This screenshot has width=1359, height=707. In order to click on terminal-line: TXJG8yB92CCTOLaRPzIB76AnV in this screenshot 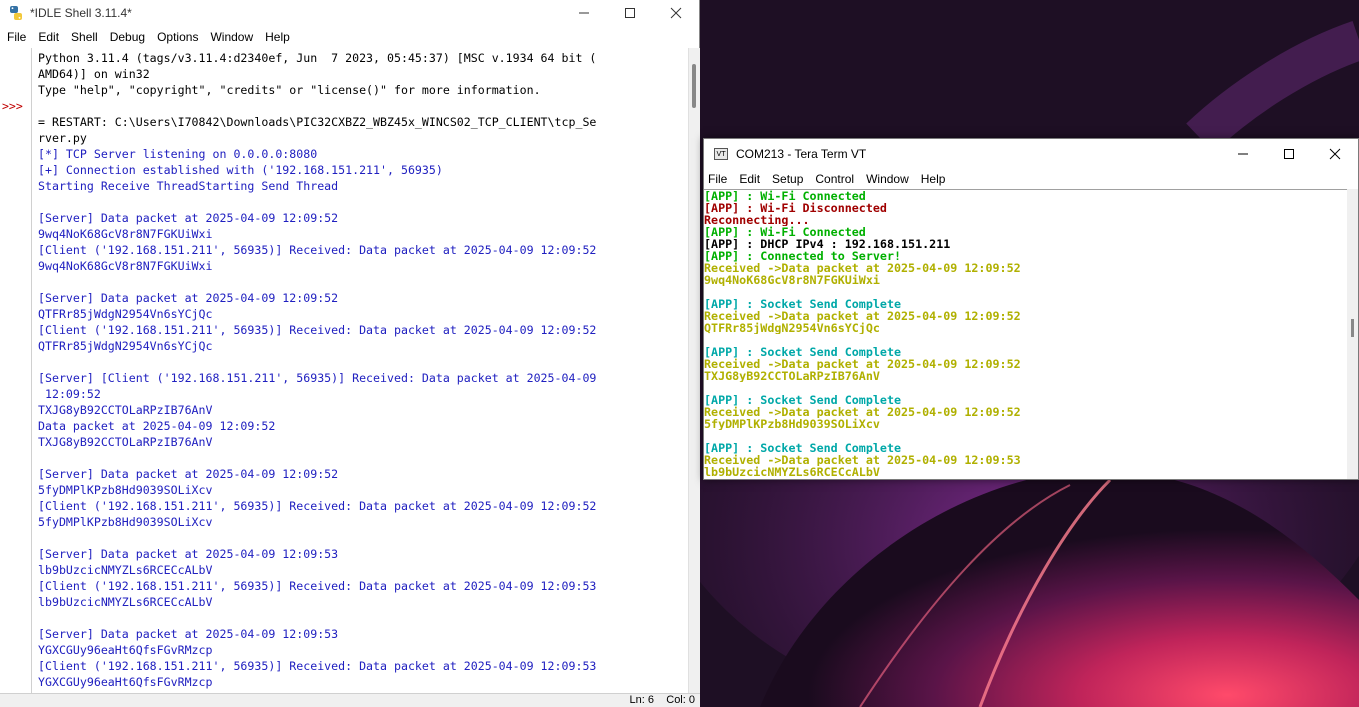, I will do `click(792, 376)`.